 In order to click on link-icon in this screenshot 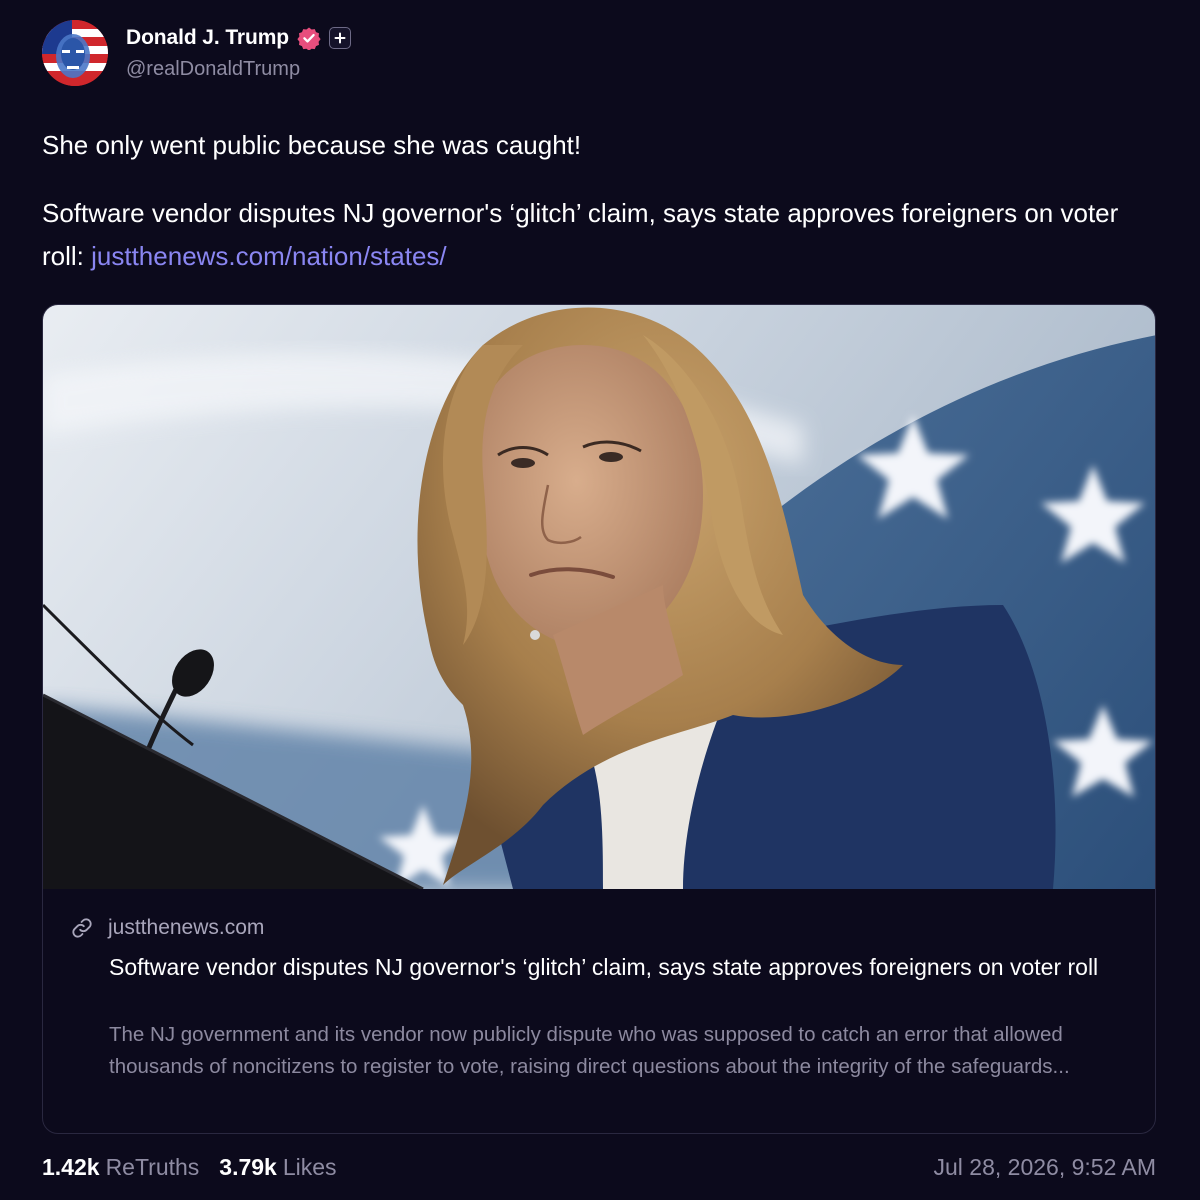, I will do `click(82, 928)`.